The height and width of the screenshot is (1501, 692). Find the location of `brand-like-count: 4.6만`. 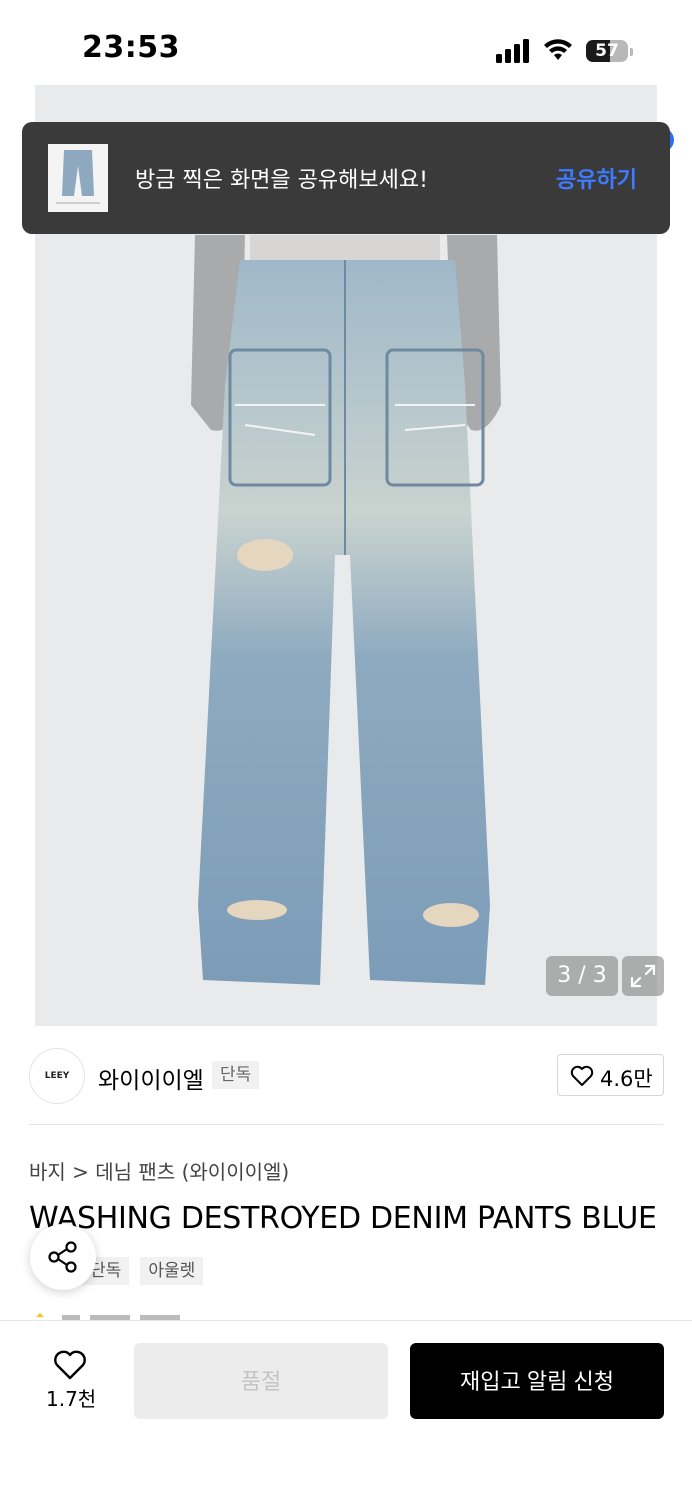

brand-like-count: 4.6만 is located at coordinates (626, 1079).